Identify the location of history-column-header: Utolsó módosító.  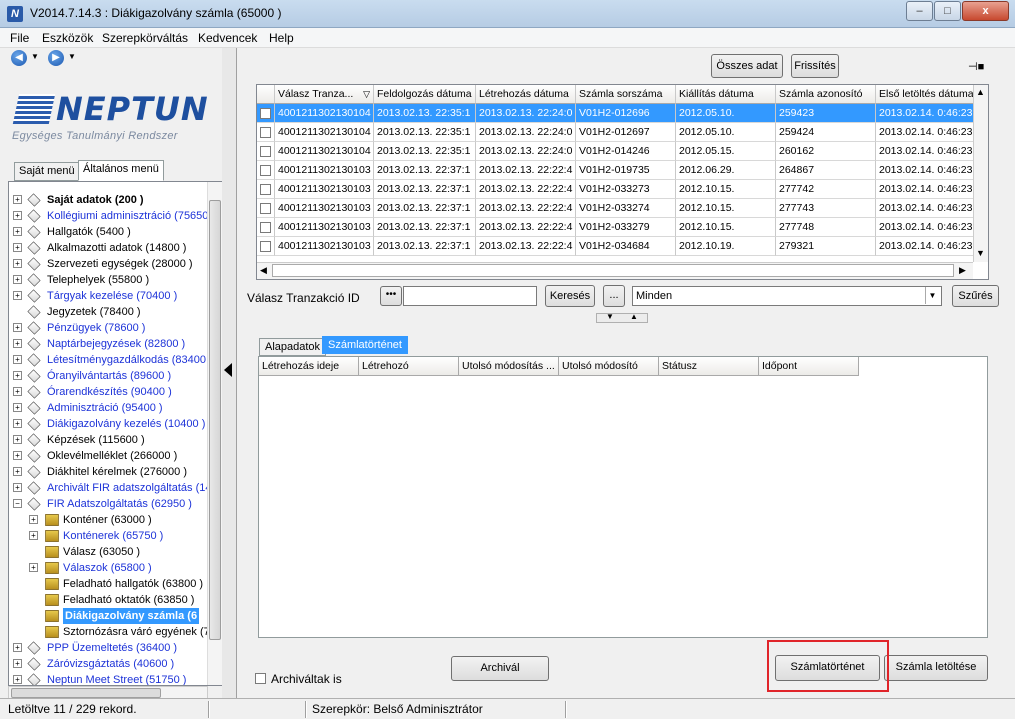
(609, 366).